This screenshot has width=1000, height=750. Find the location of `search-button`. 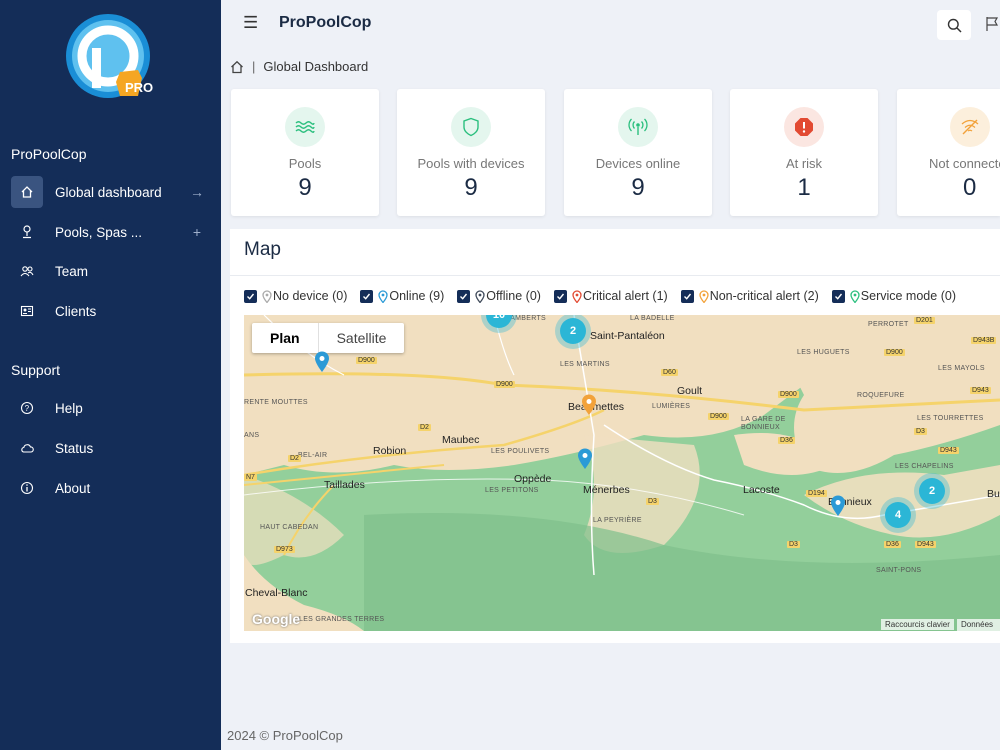

search-button is located at coordinates (954, 25).